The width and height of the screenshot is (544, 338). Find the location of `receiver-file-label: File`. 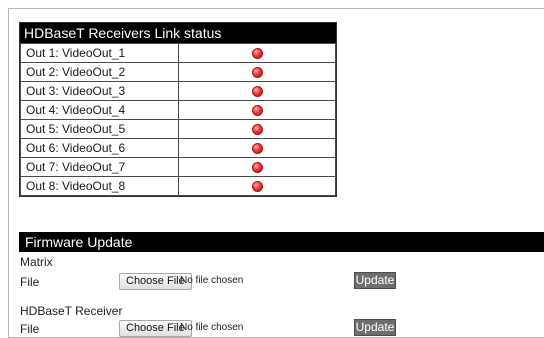

receiver-file-label: File is located at coordinates (30, 329).